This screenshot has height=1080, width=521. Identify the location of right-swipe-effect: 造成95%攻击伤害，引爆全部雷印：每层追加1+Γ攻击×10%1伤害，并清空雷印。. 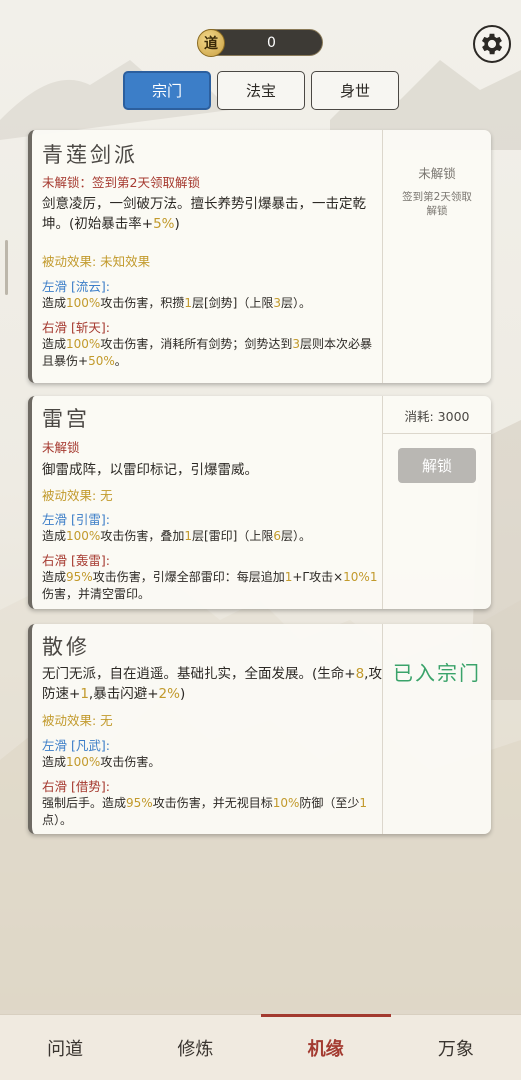
(210, 585).